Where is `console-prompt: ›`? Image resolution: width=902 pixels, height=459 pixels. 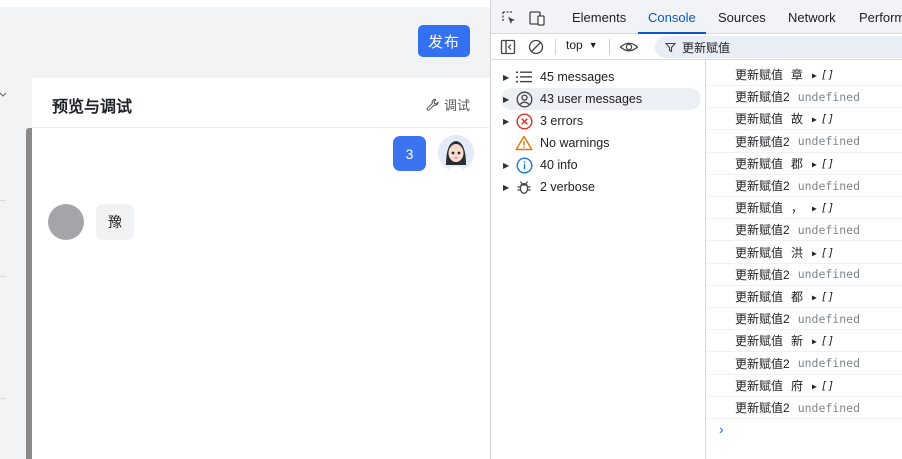 console-prompt: › is located at coordinates (721, 429).